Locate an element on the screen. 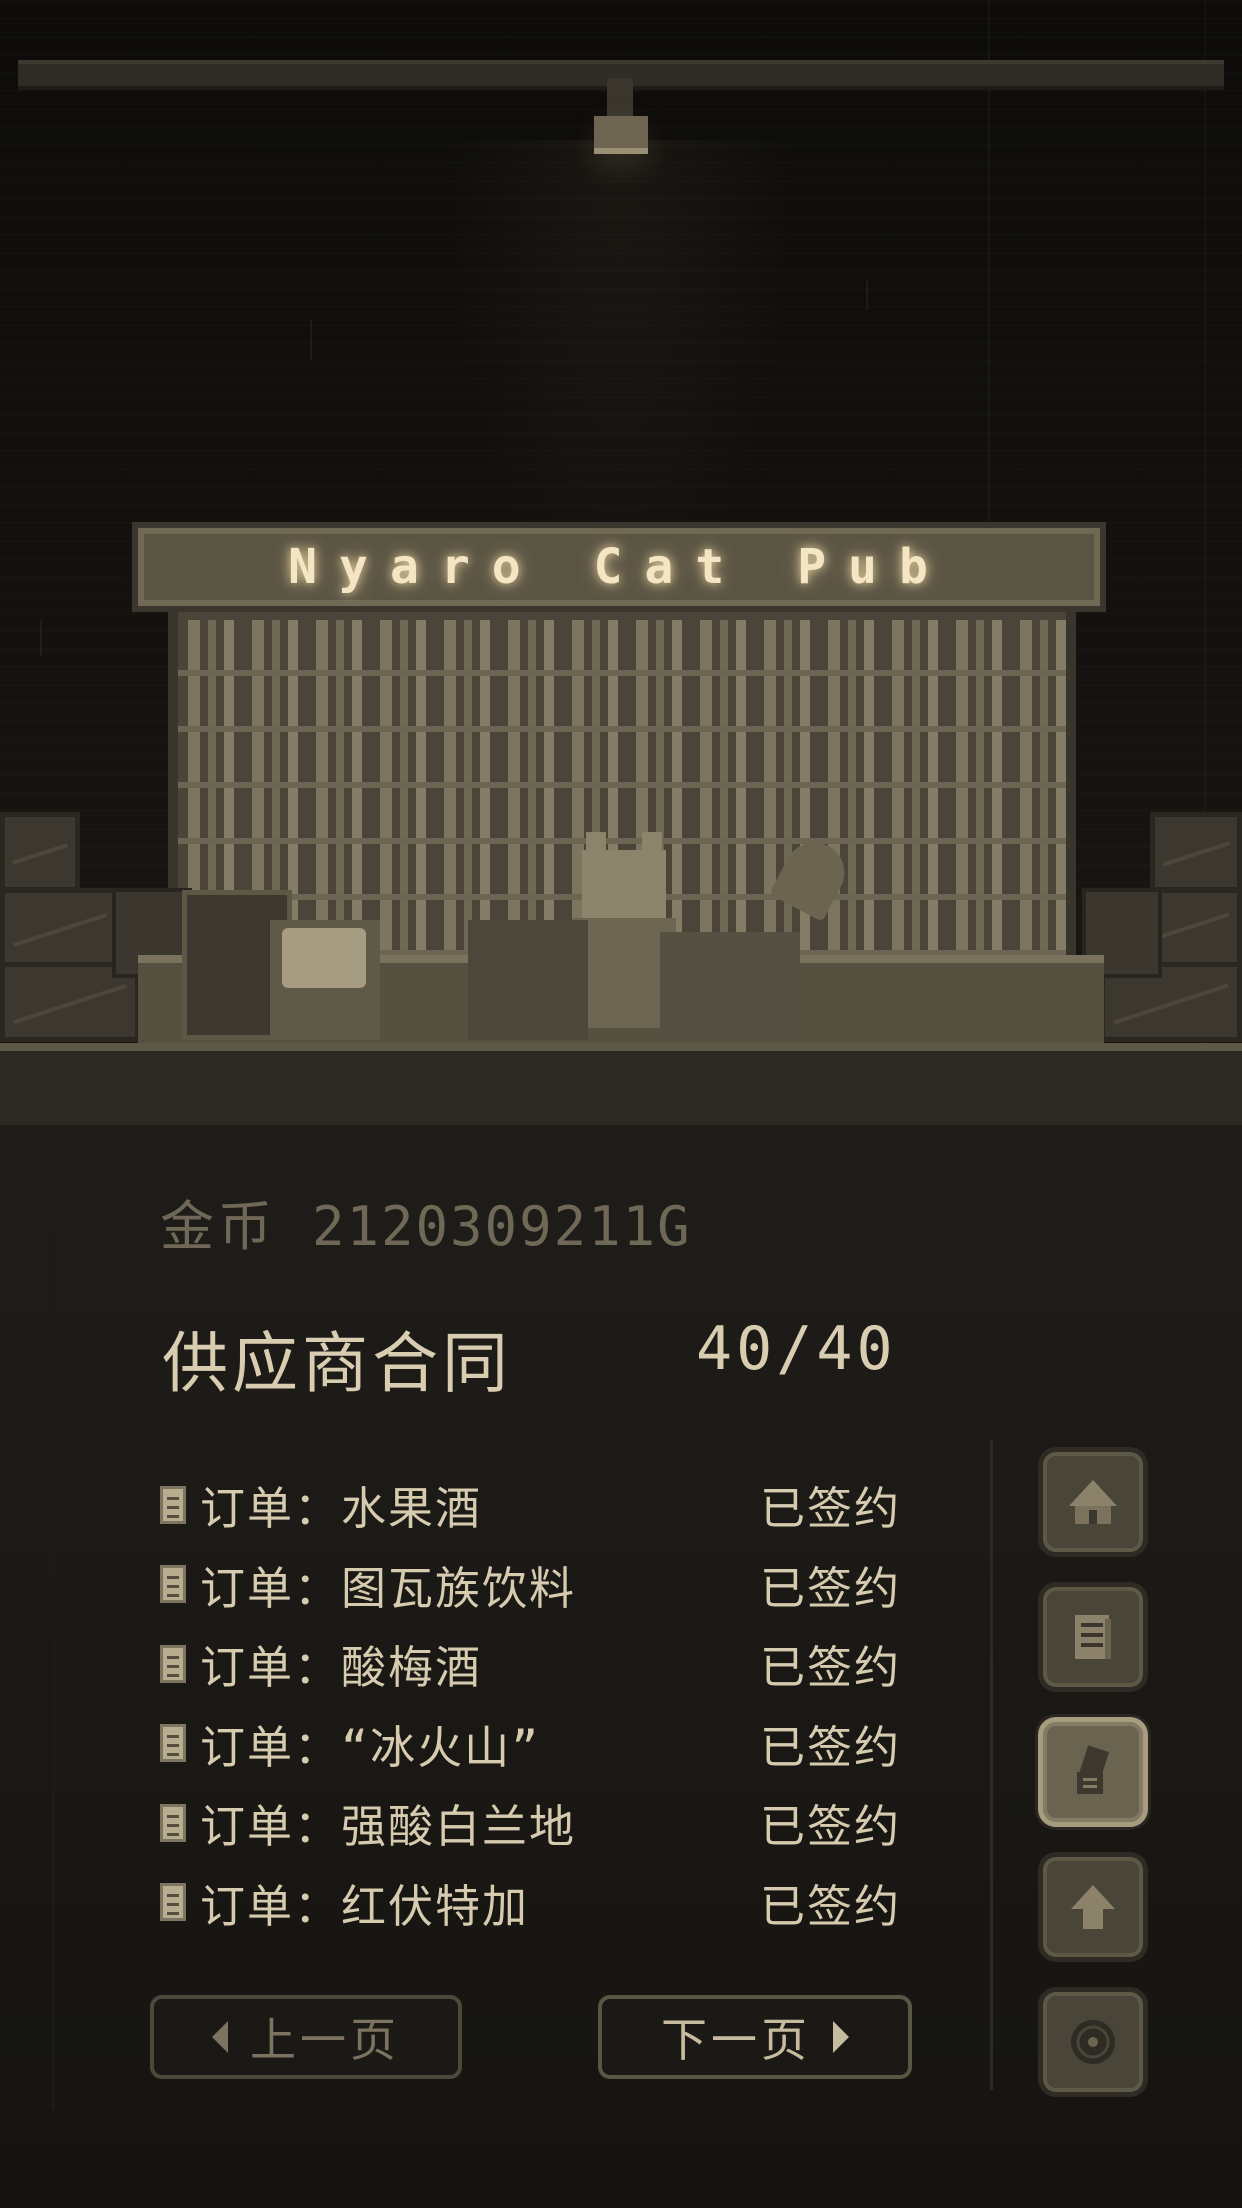 This screenshot has width=1242, height=2208. document-icon is located at coordinates (1093, 1637).